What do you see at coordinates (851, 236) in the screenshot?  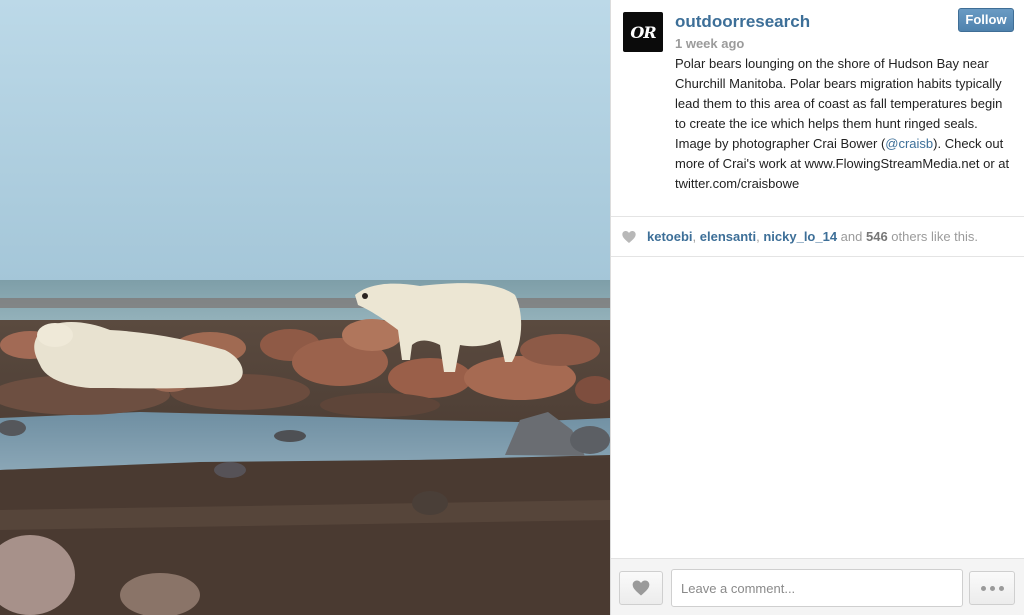 I see `likes-and-text: and` at bounding box center [851, 236].